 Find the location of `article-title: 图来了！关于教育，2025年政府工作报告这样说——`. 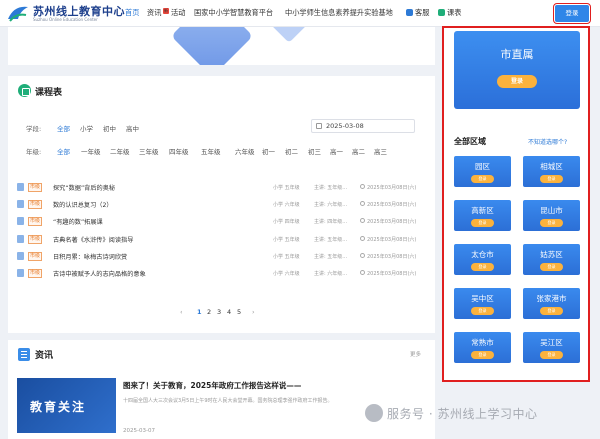

article-title: 图来了！关于教育，2025年政府工作报告这样说—— is located at coordinates (212, 385).